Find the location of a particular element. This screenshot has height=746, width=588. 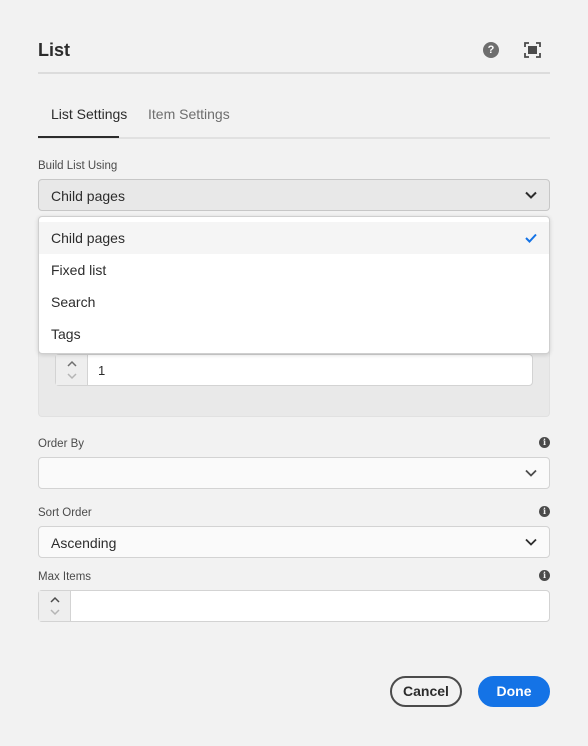

option-tags: Tags is located at coordinates (294, 334).